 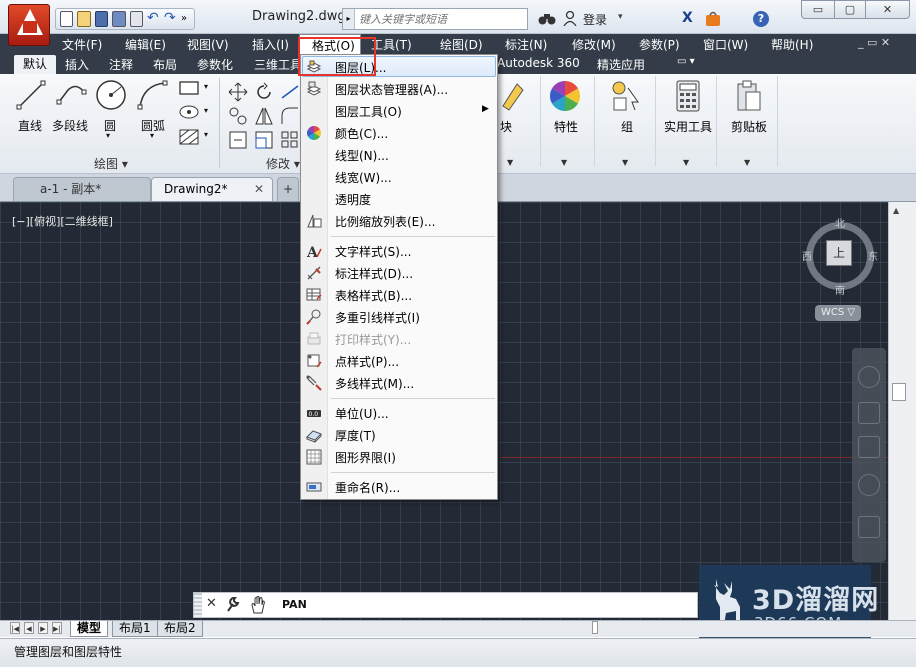 What do you see at coordinates (70, 125) in the screenshot?
I see `polyline-tool-label: 多段线` at bounding box center [70, 125].